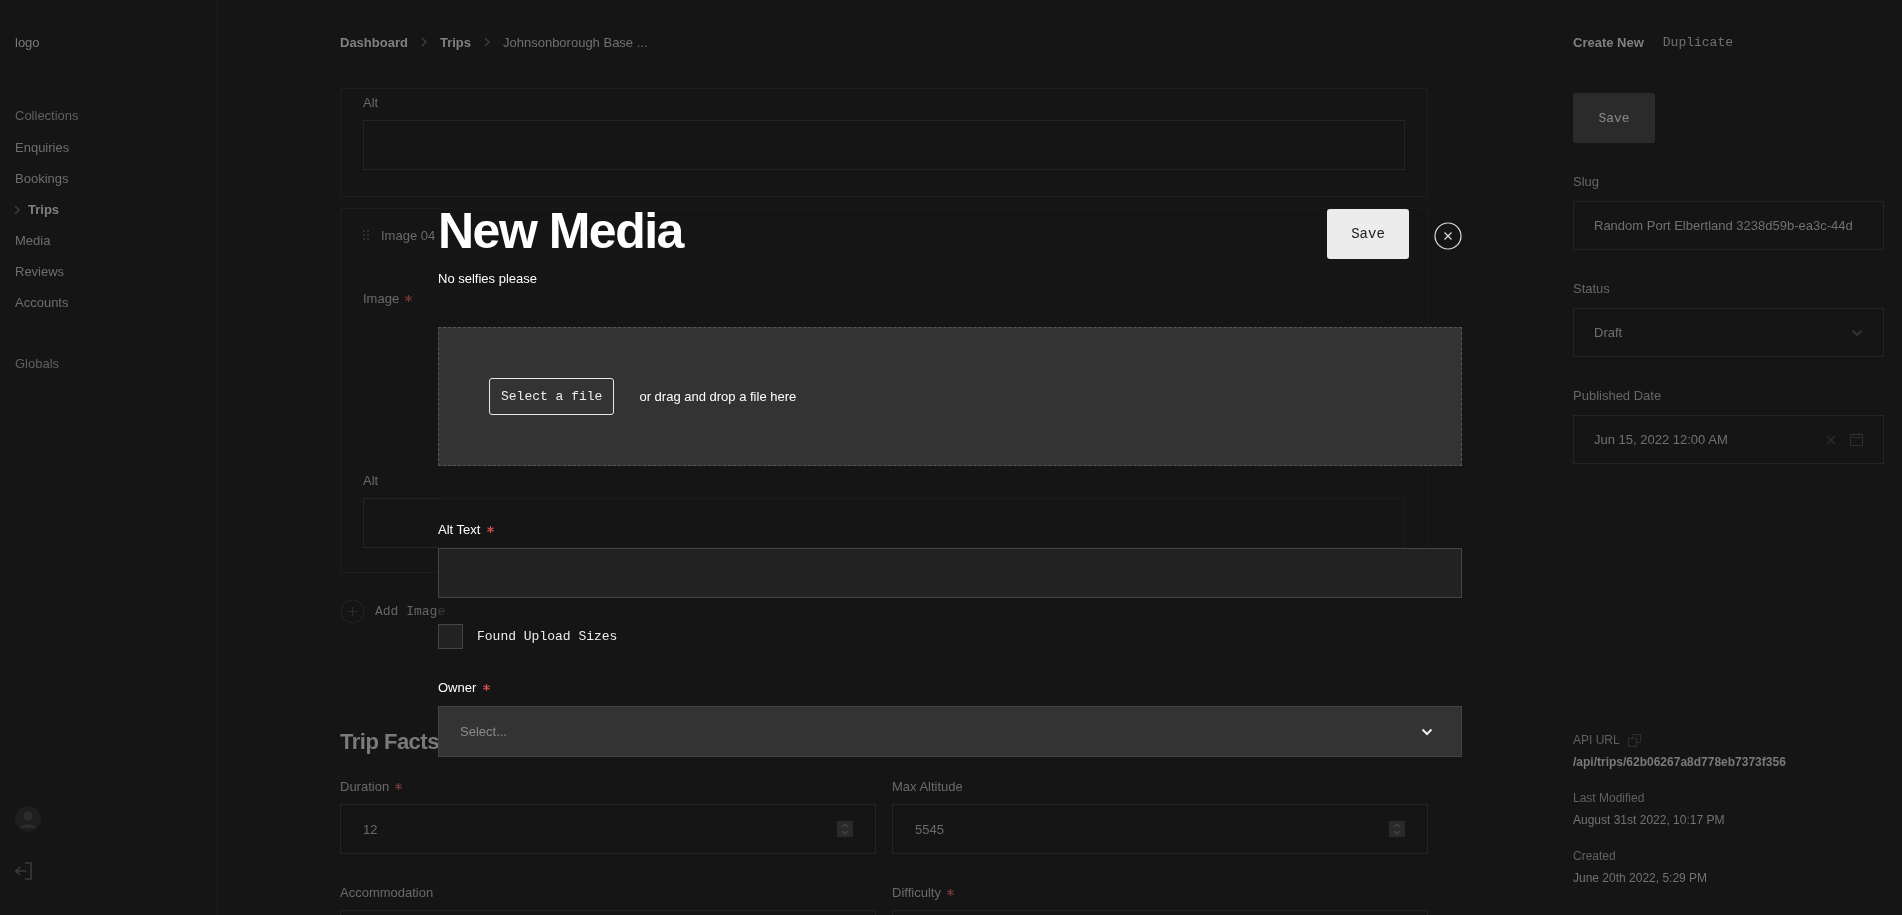  I want to click on section-heading: Collections, so click(47, 115).